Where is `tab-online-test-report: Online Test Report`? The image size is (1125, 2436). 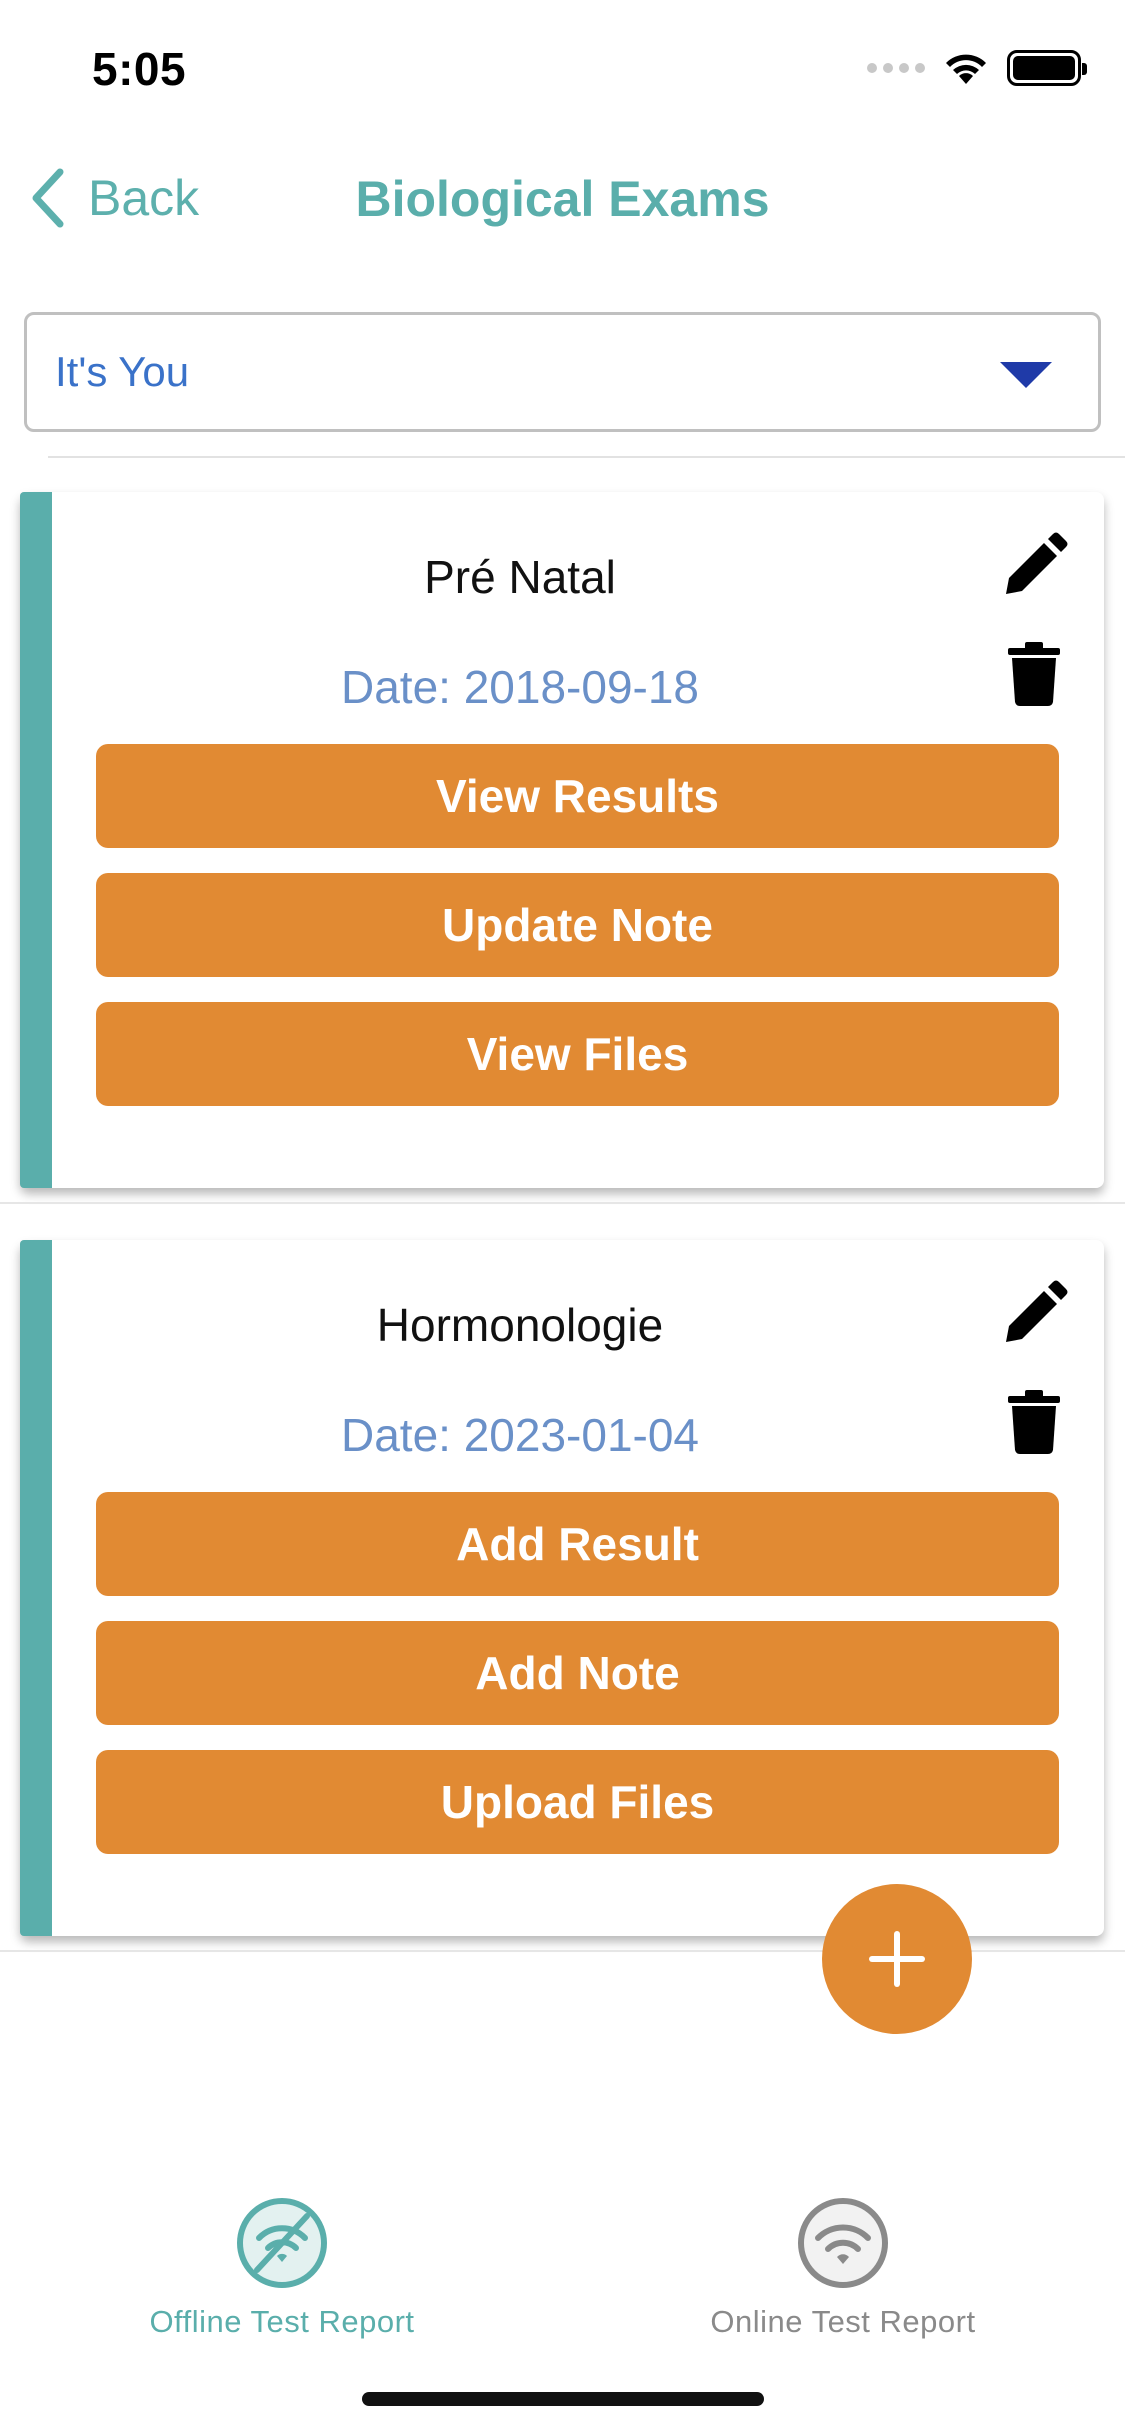 tab-online-test-report: Online Test Report is located at coordinates (843, 2268).